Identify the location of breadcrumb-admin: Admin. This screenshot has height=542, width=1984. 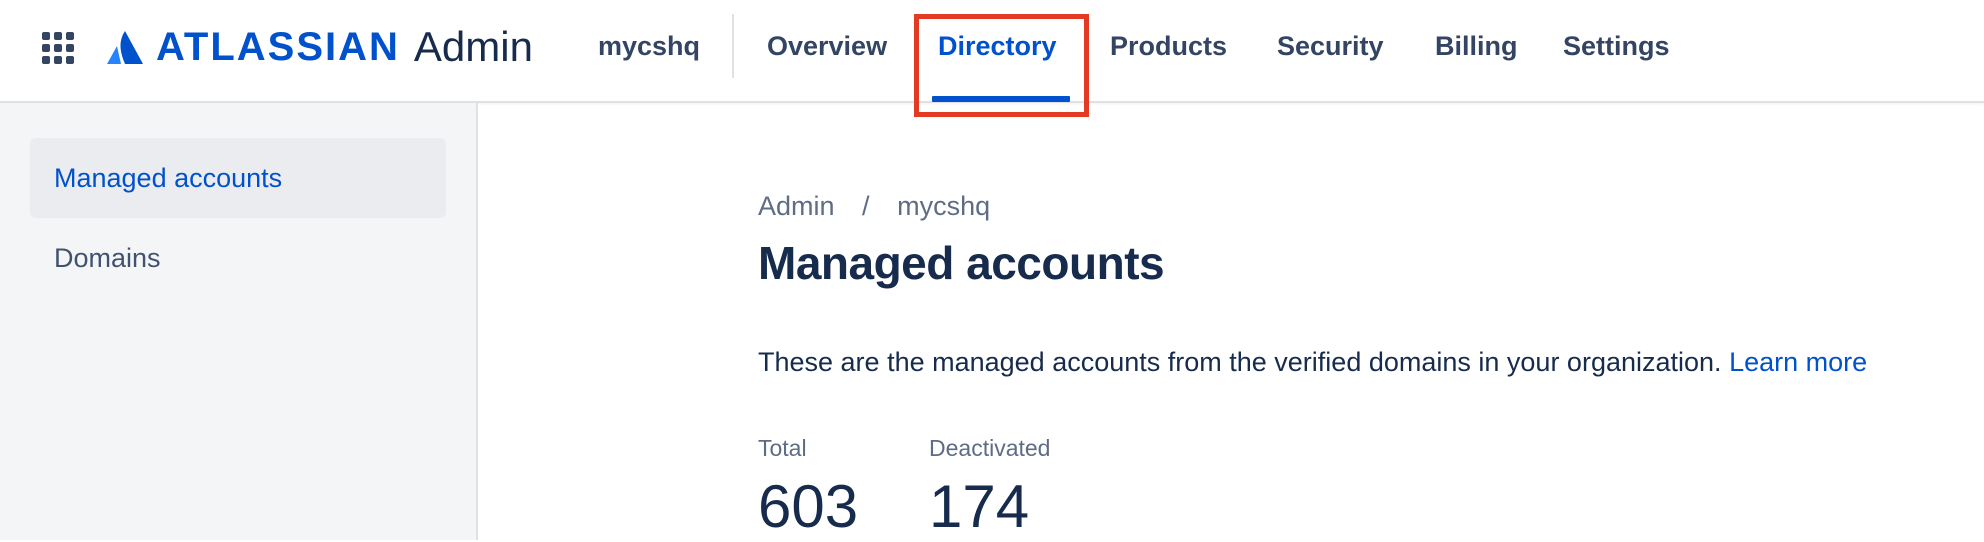
(796, 206).